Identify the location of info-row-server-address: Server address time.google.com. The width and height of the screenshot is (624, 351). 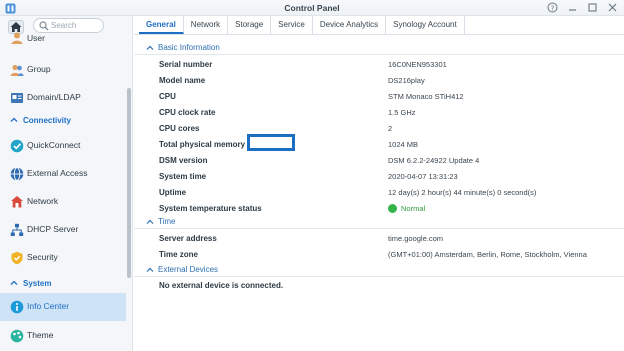
(379, 238).